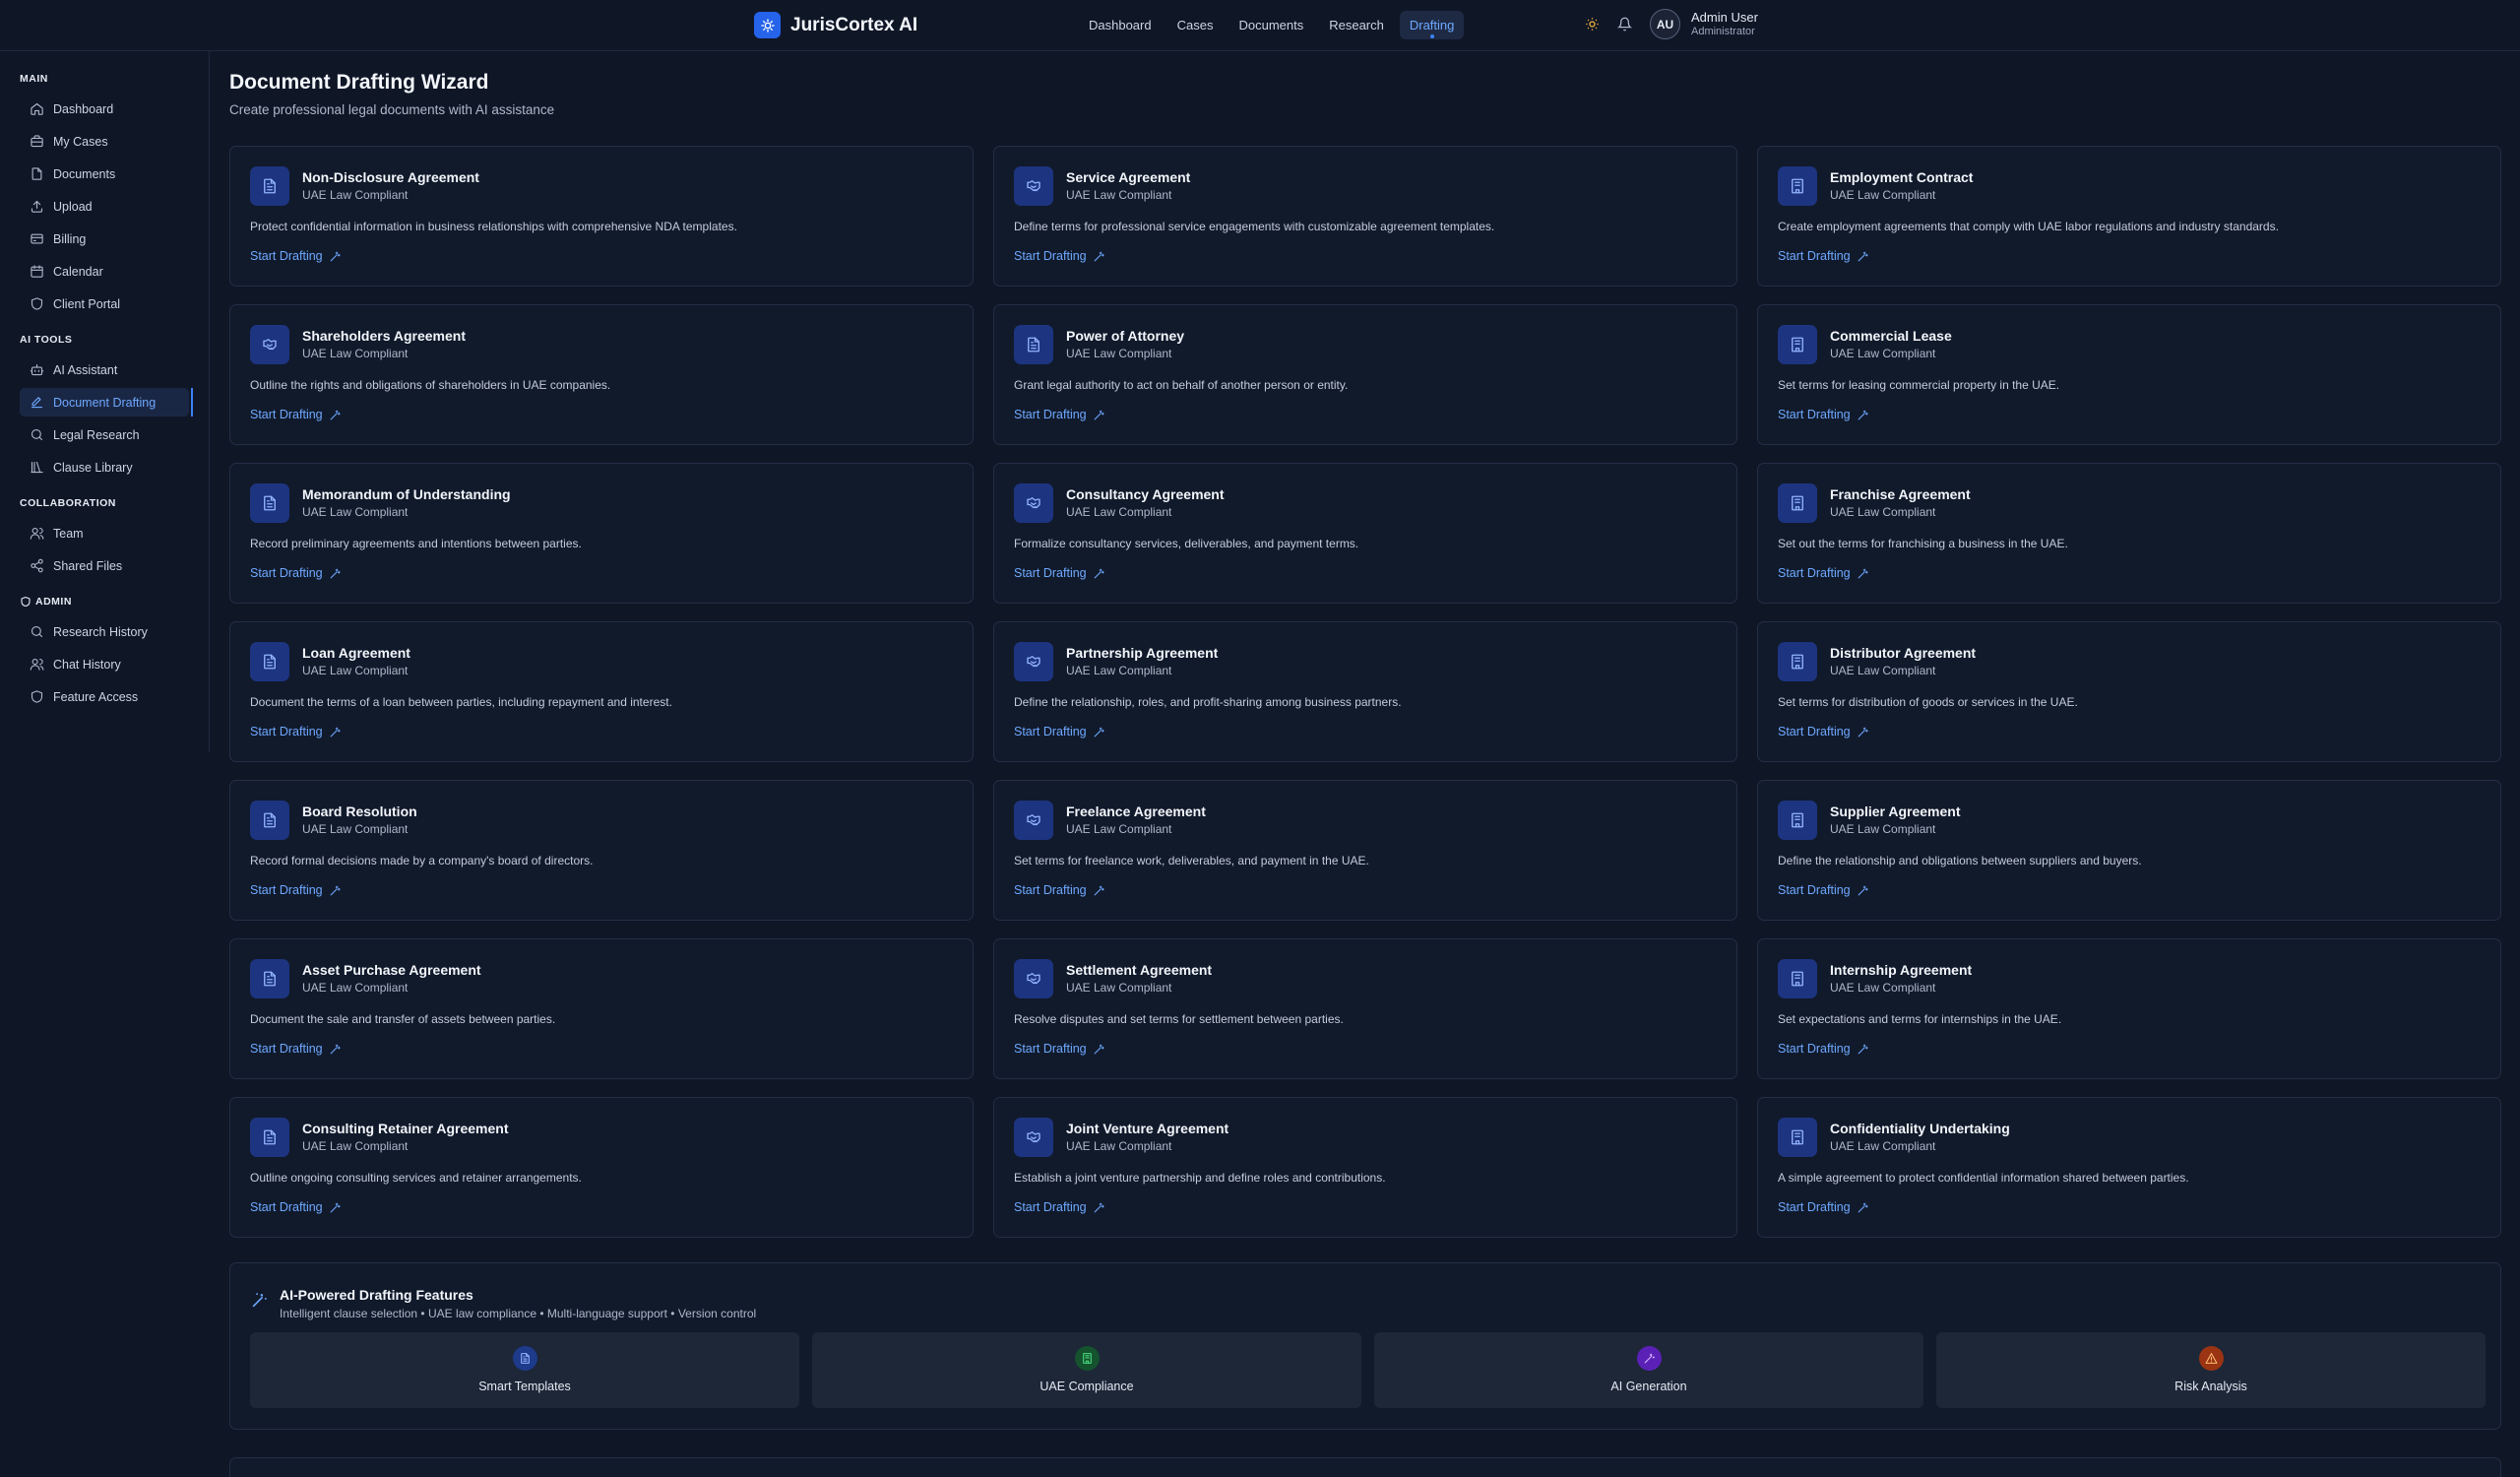 The width and height of the screenshot is (2520, 1477). I want to click on sidebar-heading-label: MAIN, so click(34, 79).